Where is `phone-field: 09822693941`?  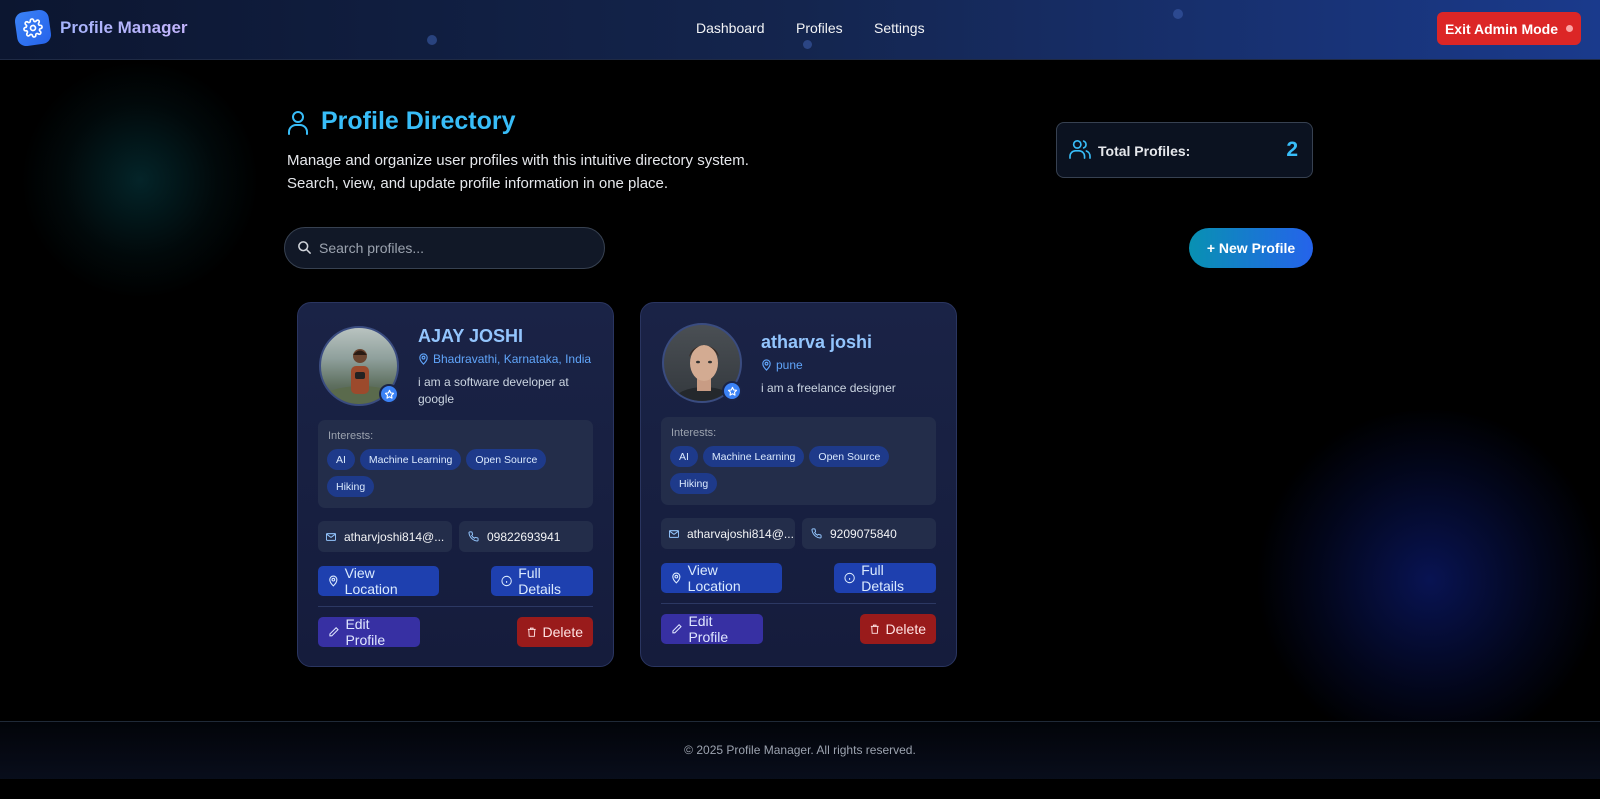 phone-field: 09822693941 is located at coordinates (526, 536).